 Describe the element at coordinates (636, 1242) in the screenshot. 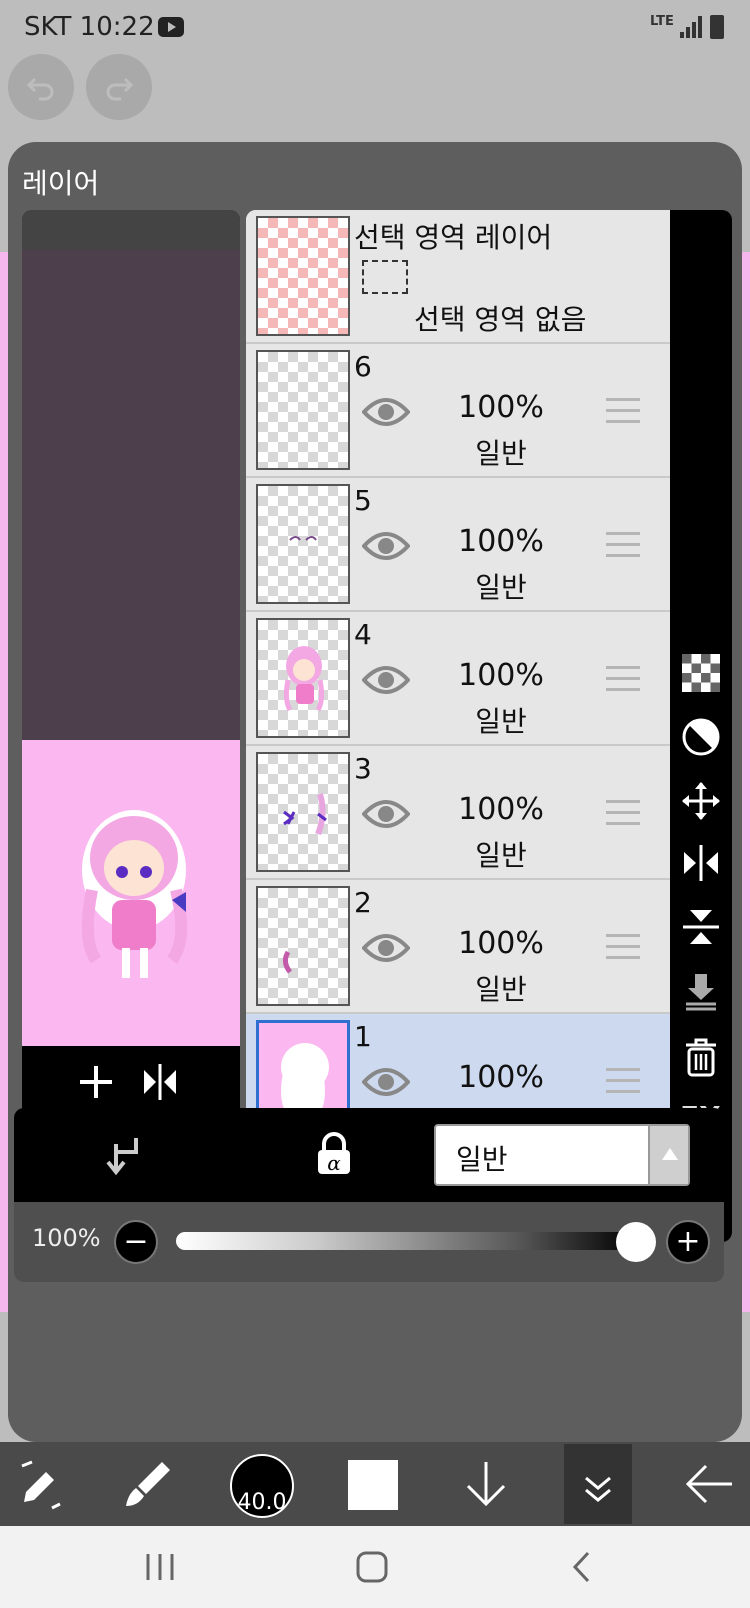

I see `opacity-slider-knob` at that location.